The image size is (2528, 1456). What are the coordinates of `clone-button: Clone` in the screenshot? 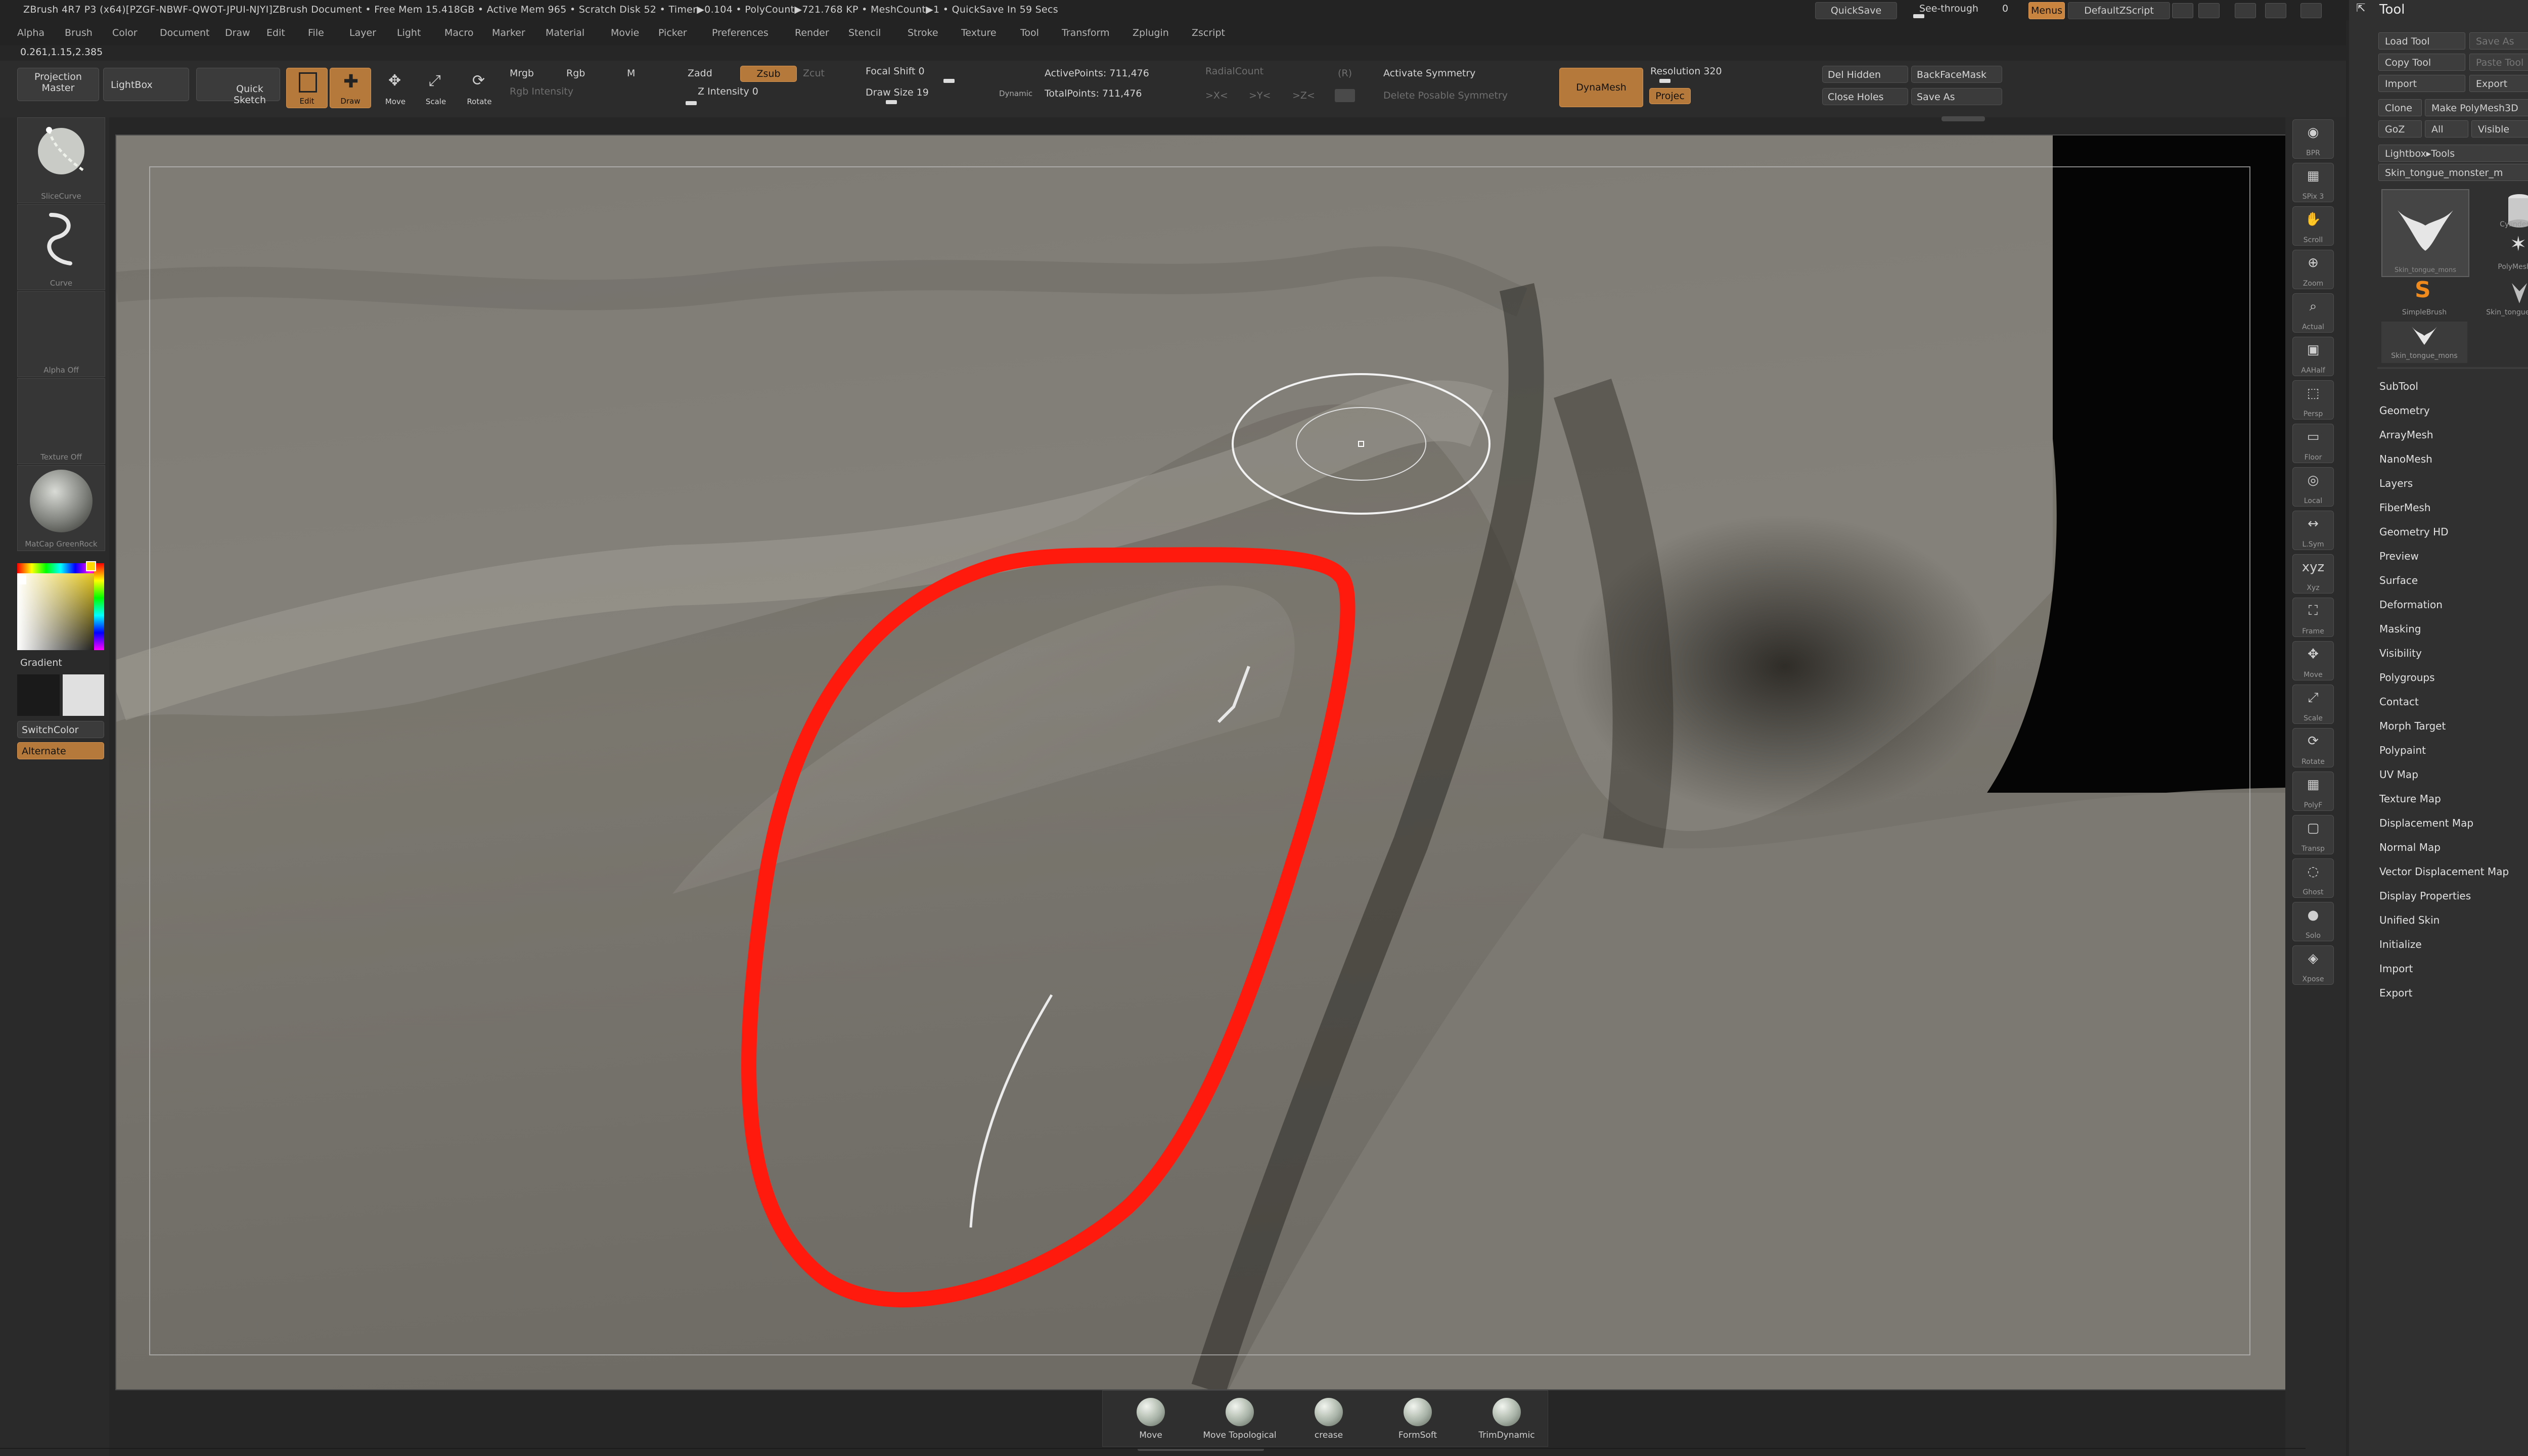 It's located at (2400, 107).